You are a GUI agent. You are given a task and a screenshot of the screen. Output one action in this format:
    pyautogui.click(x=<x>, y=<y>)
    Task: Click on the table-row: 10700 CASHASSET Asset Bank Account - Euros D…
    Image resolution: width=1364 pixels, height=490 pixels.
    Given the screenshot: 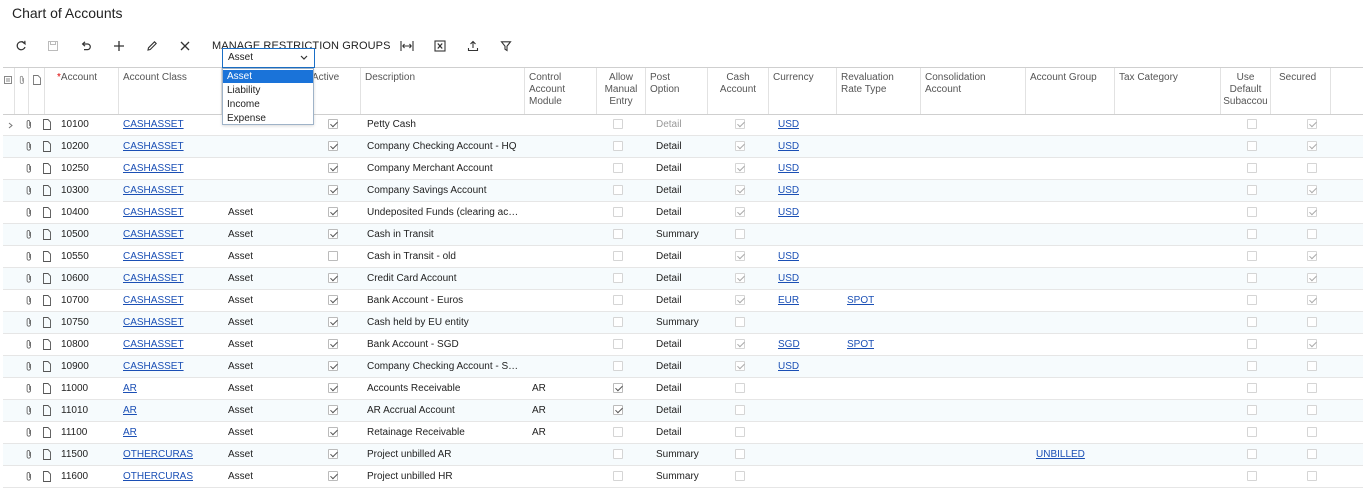 What is the action you would take?
    pyautogui.click(x=683, y=301)
    